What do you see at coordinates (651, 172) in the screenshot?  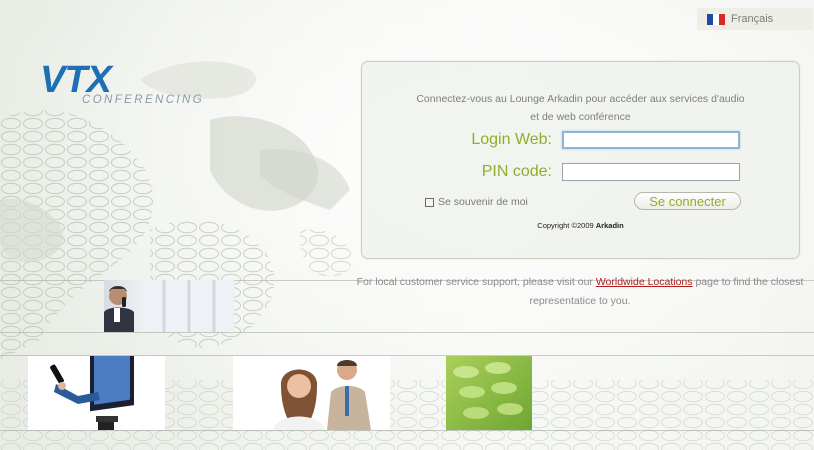 I see `pin-code-input` at bounding box center [651, 172].